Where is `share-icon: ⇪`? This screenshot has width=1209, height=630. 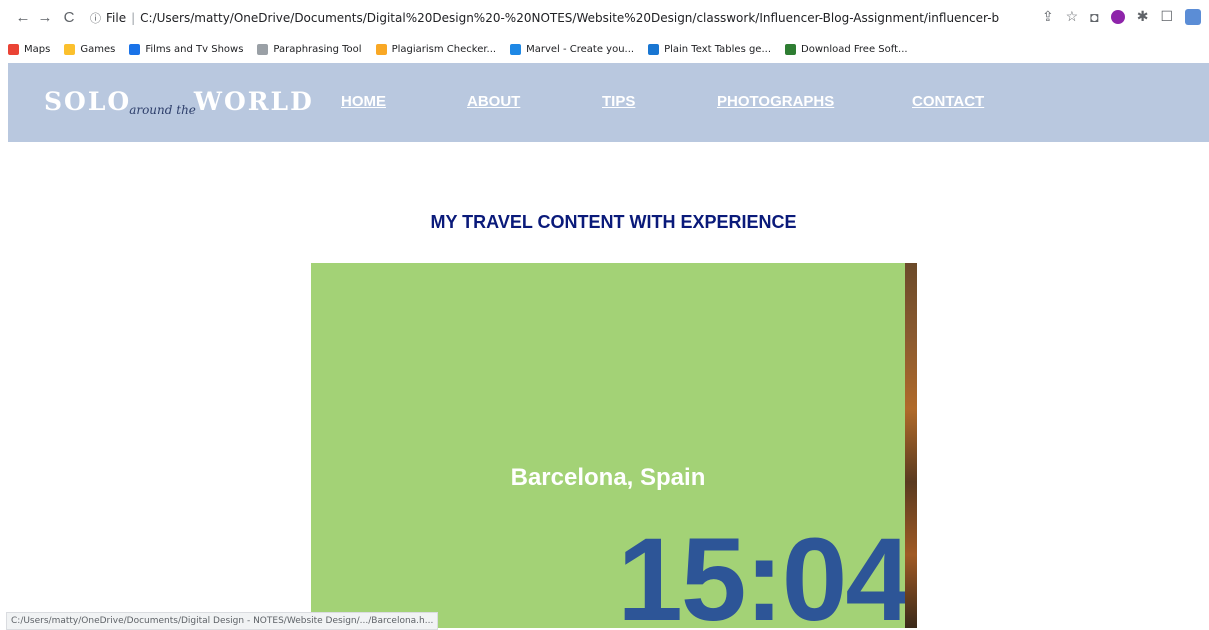
share-icon: ⇪ is located at coordinates (1048, 16).